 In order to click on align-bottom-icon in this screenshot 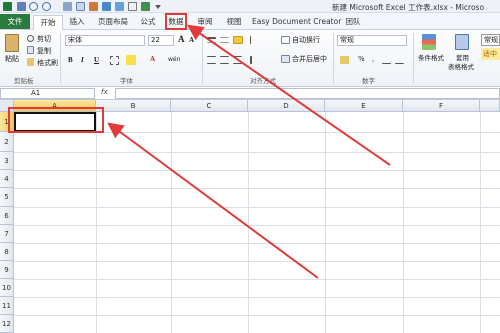, I will do `click(238, 40)`.